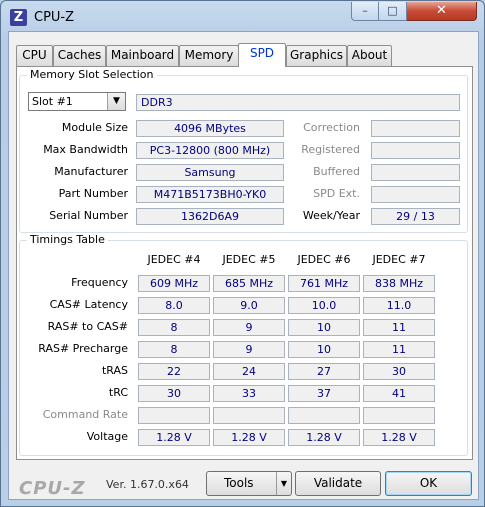  What do you see at coordinates (399, 259) in the screenshot?
I see `column-header: JEDEC #7` at bounding box center [399, 259].